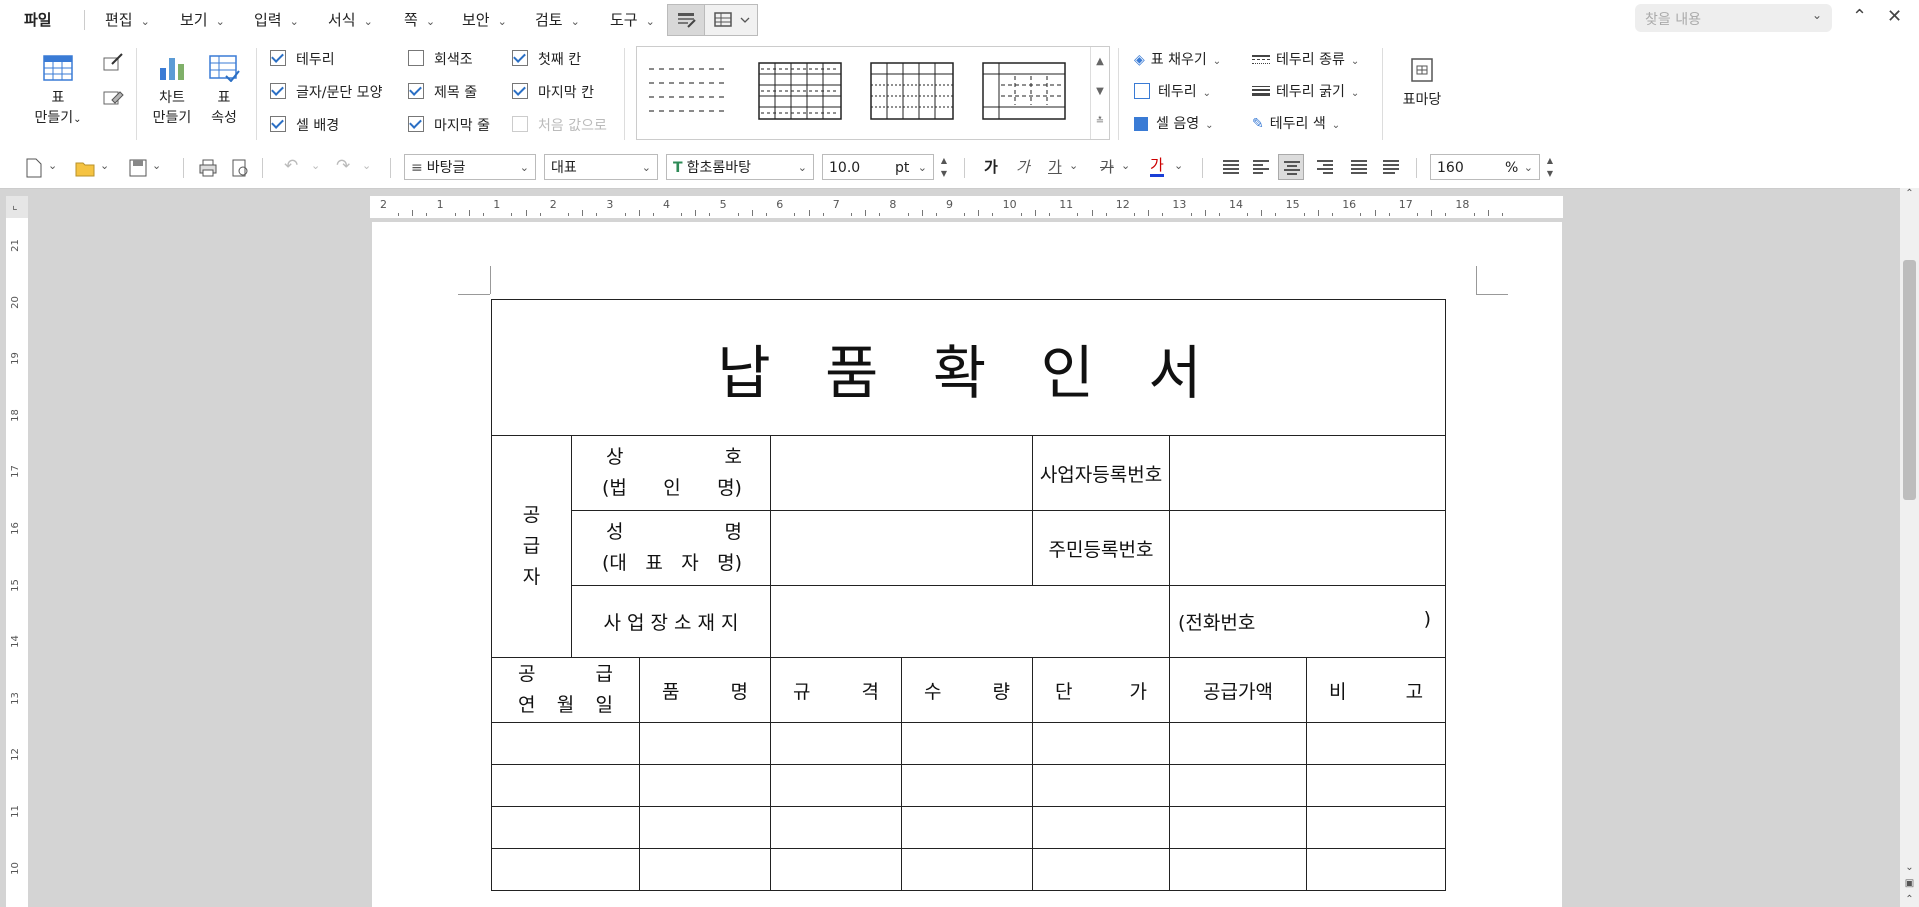  What do you see at coordinates (546, 60) in the screenshot?
I see `check-first-col: 첫째 칸` at bounding box center [546, 60].